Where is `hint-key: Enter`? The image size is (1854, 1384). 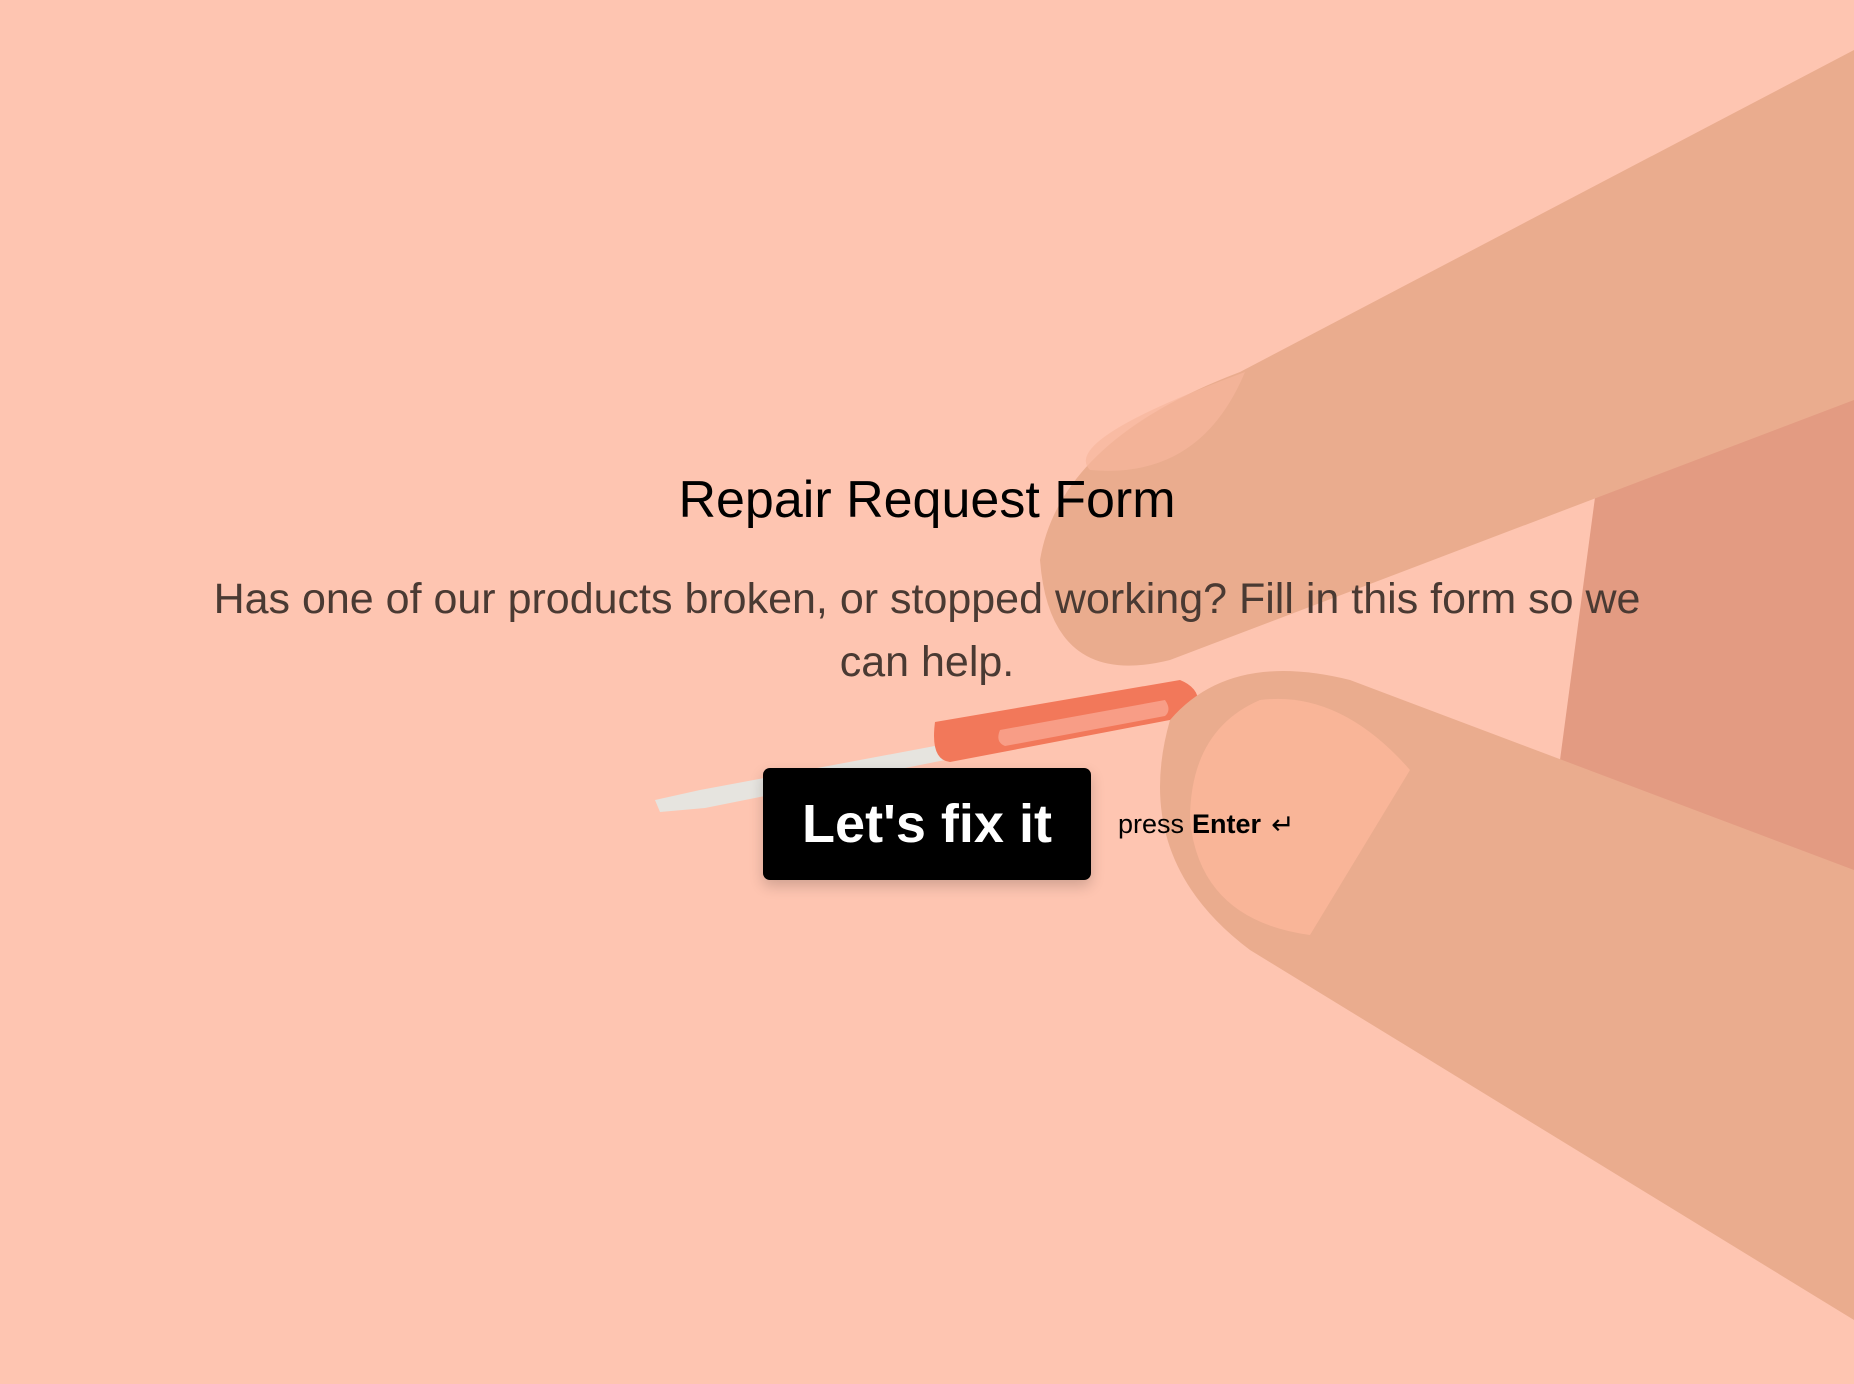 hint-key: Enter is located at coordinates (1227, 823).